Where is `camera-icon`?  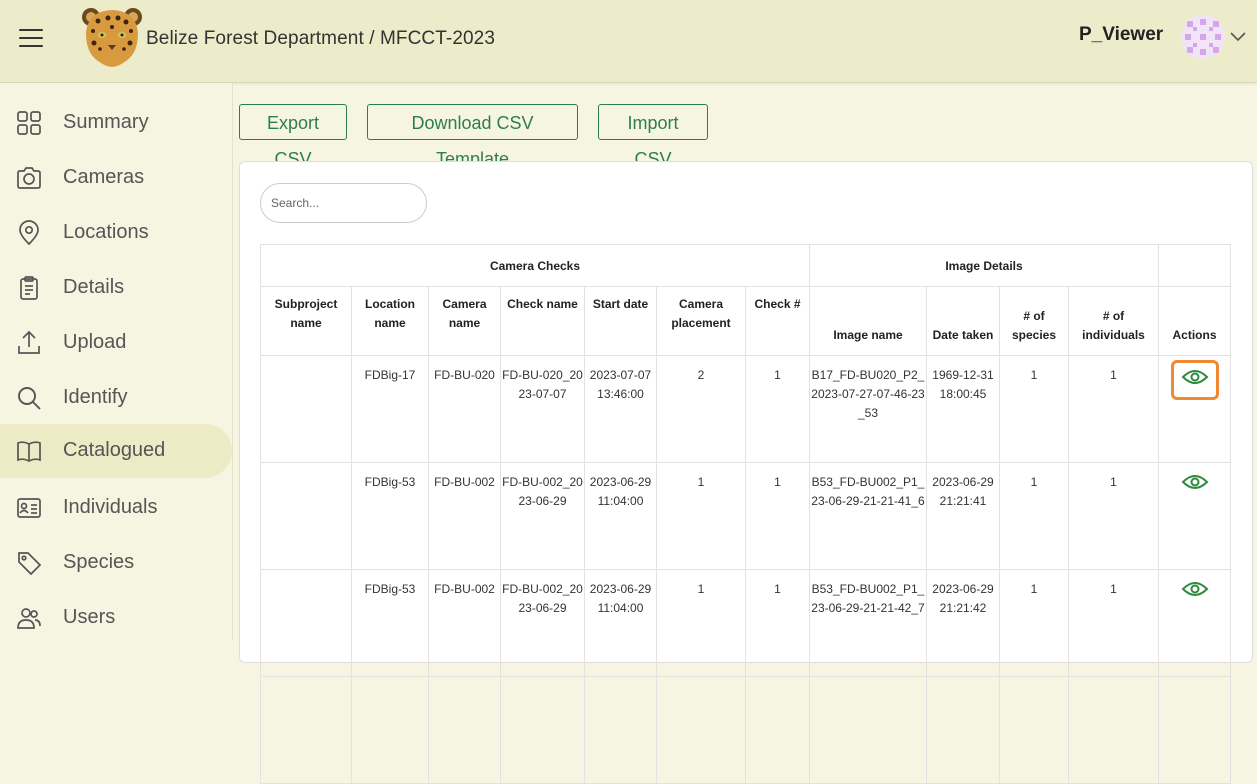
camera-icon is located at coordinates (29, 178).